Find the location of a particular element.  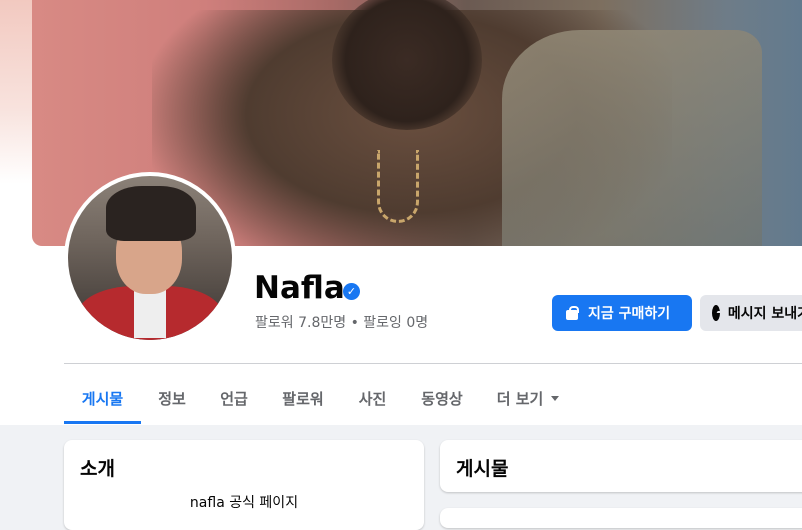

tab-about: 정보 is located at coordinates (172, 398).